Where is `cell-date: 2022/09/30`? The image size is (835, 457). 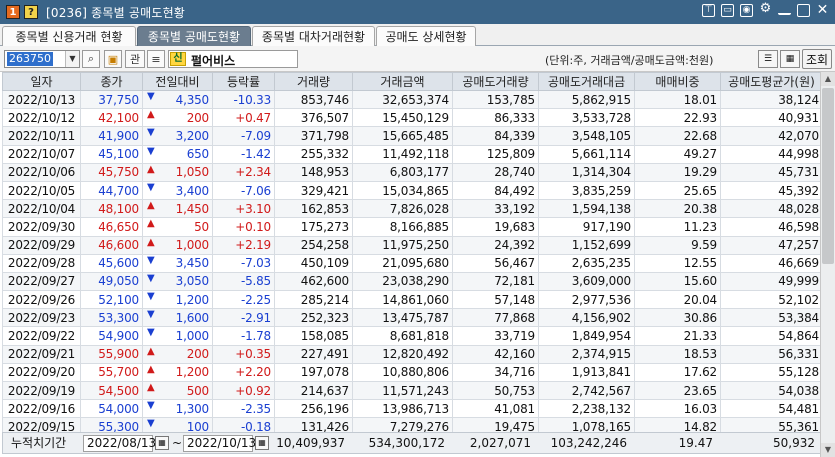
cell-date: 2022/09/30 is located at coordinates (41, 227).